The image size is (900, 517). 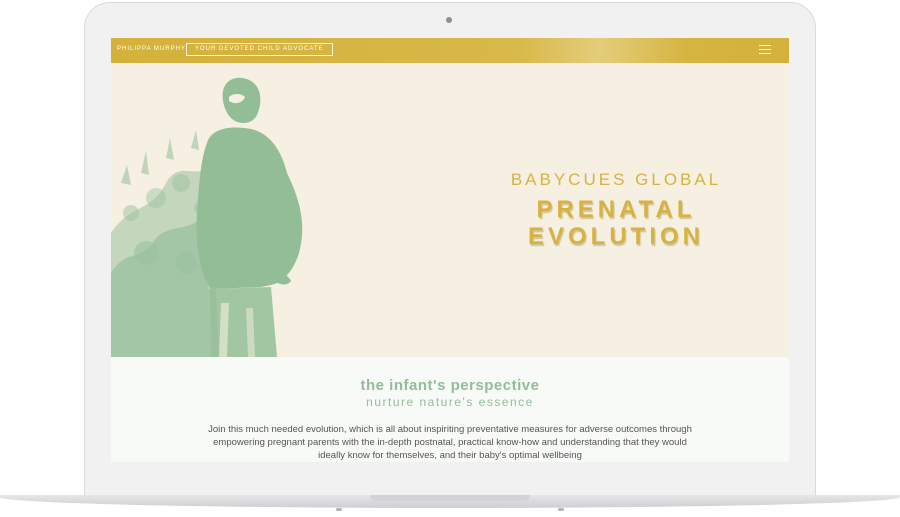 What do you see at coordinates (450, 402) in the screenshot?
I see `section-subheading: nurture nature's essence` at bounding box center [450, 402].